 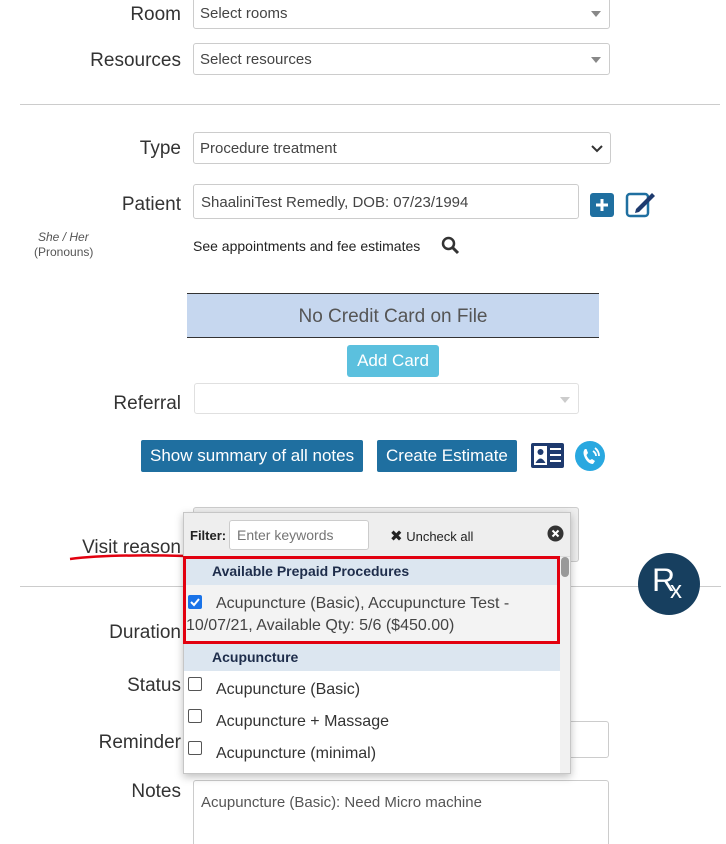 I want to click on appointments-link-text: See appointments and fee estimates, so click(x=307, y=246).